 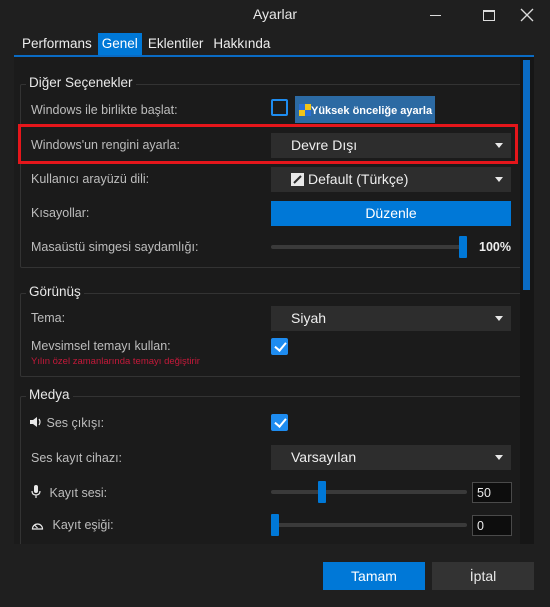 I want to click on recording-device-label: Ses kayıt cihazı:, so click(x=77, y=458).